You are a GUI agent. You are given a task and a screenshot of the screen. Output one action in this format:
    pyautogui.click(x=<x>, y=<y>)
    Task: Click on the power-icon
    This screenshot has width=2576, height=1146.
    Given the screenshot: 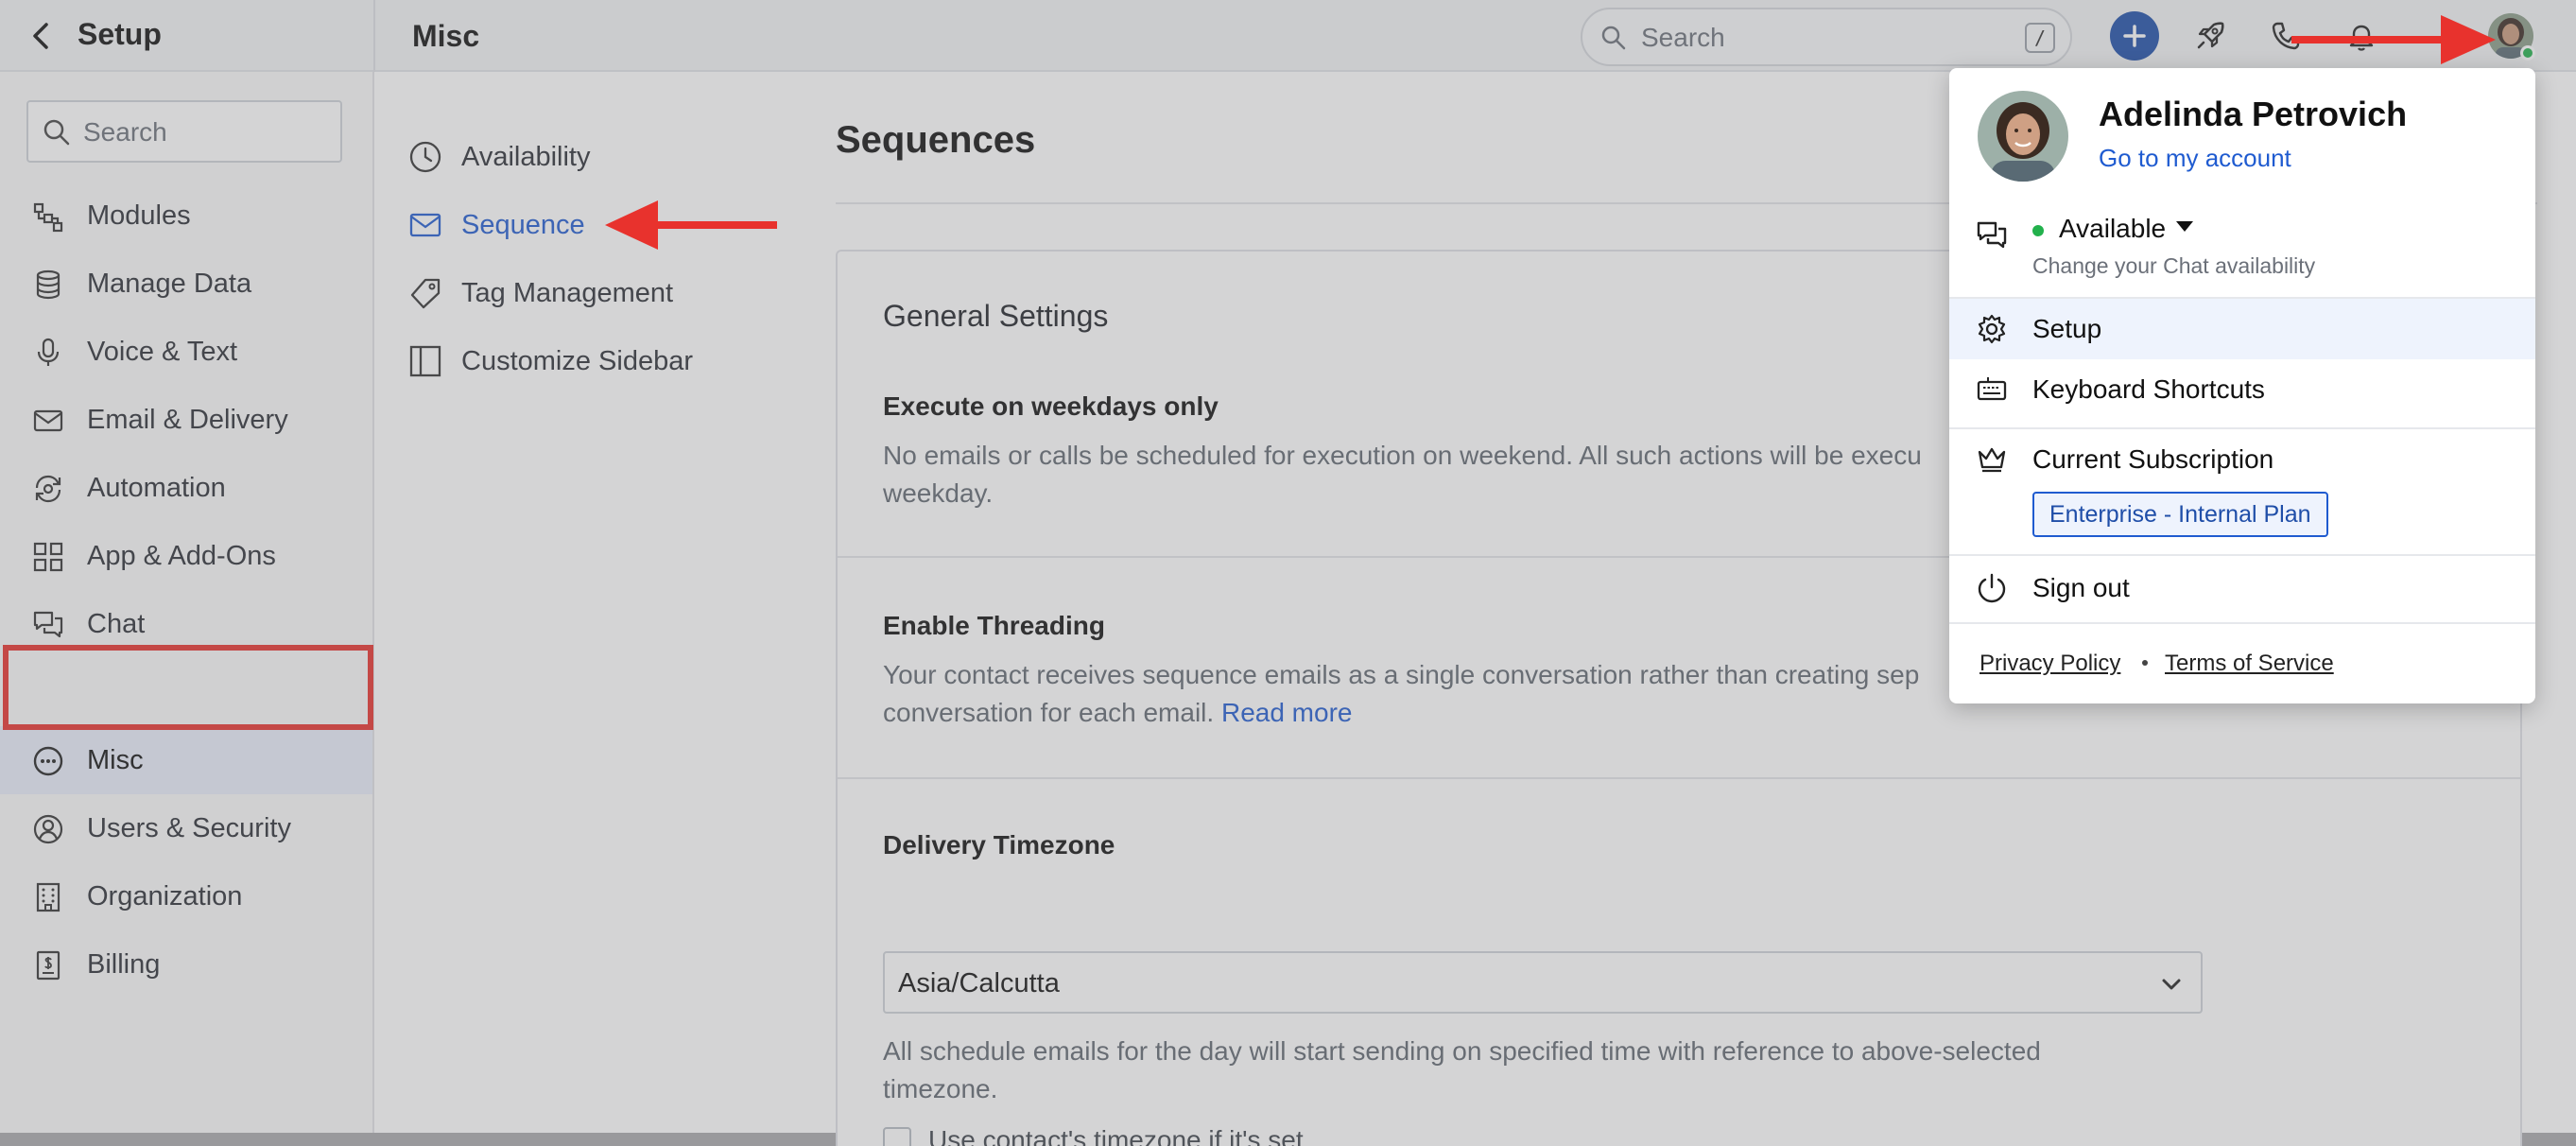 What is the action you would take?
    pyautogui.click(x=1992, y=588)
    